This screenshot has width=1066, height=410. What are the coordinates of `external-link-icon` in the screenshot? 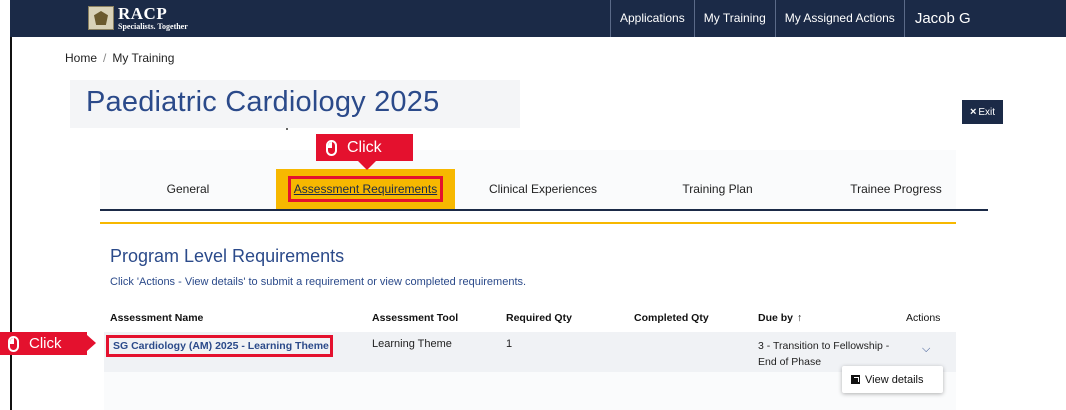 It's located at (855, 379).